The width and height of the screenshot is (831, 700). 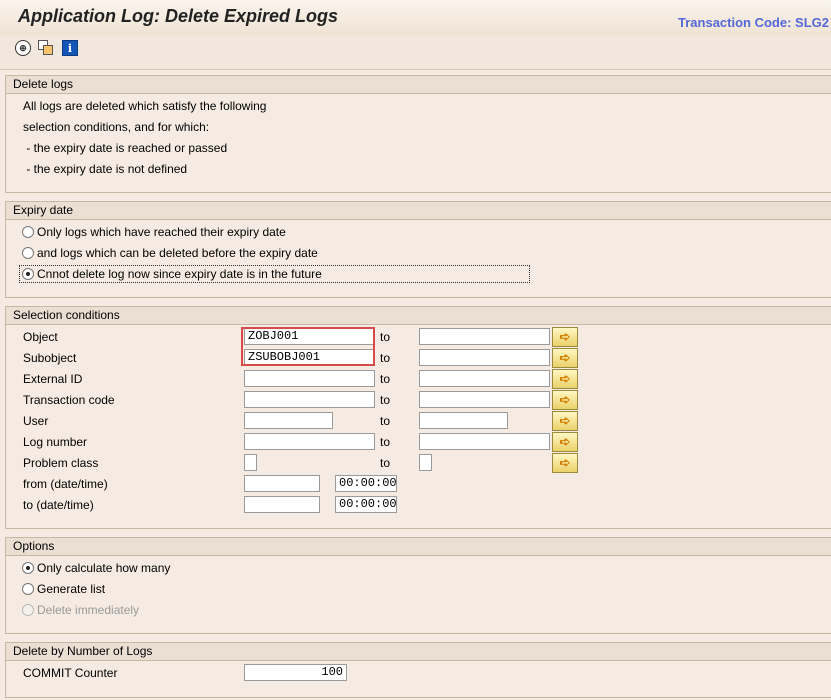 What do you see at coordinates (484, 399) in the screenshot?
I see `transaction-code-to-input` at bounding box center [484, 399].